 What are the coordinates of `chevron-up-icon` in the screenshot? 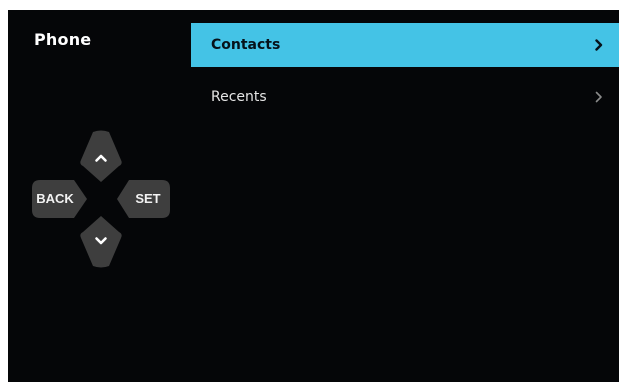 It's located at (101, 158).